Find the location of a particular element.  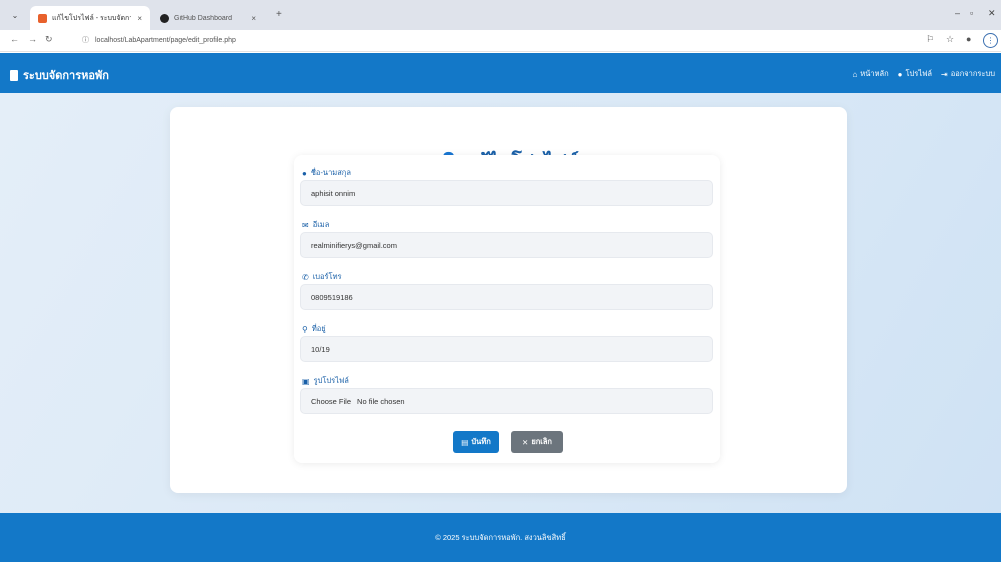

page-footer: © 2025 ระบบจัดการหอพัก. สงวนลิขสิทธิ์ is located at coordinates (500, 537).